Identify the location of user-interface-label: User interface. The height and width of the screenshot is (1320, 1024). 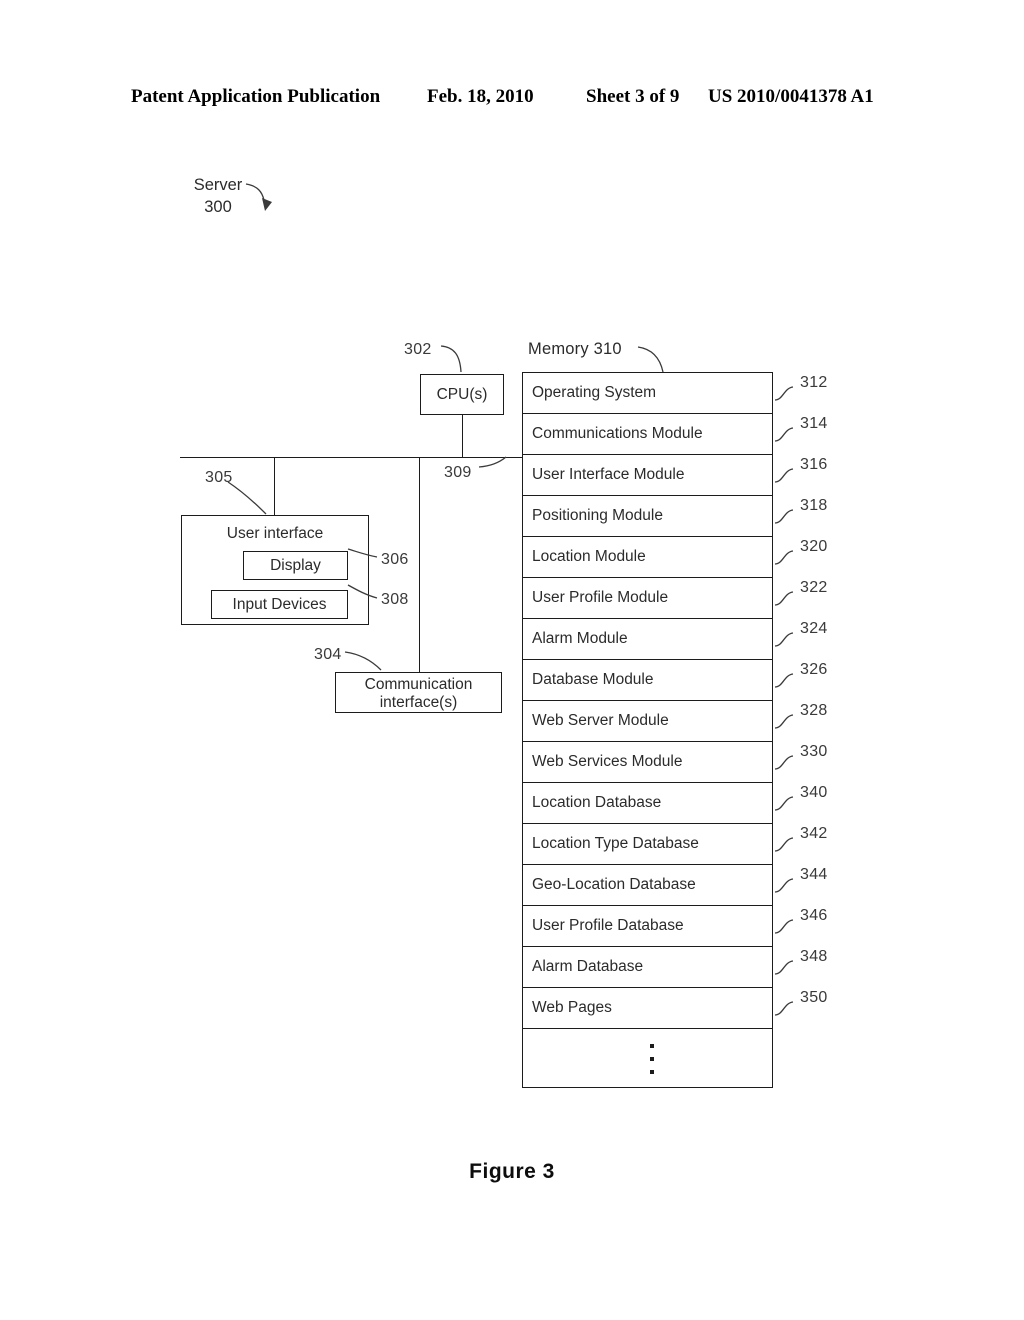
(275, 533).